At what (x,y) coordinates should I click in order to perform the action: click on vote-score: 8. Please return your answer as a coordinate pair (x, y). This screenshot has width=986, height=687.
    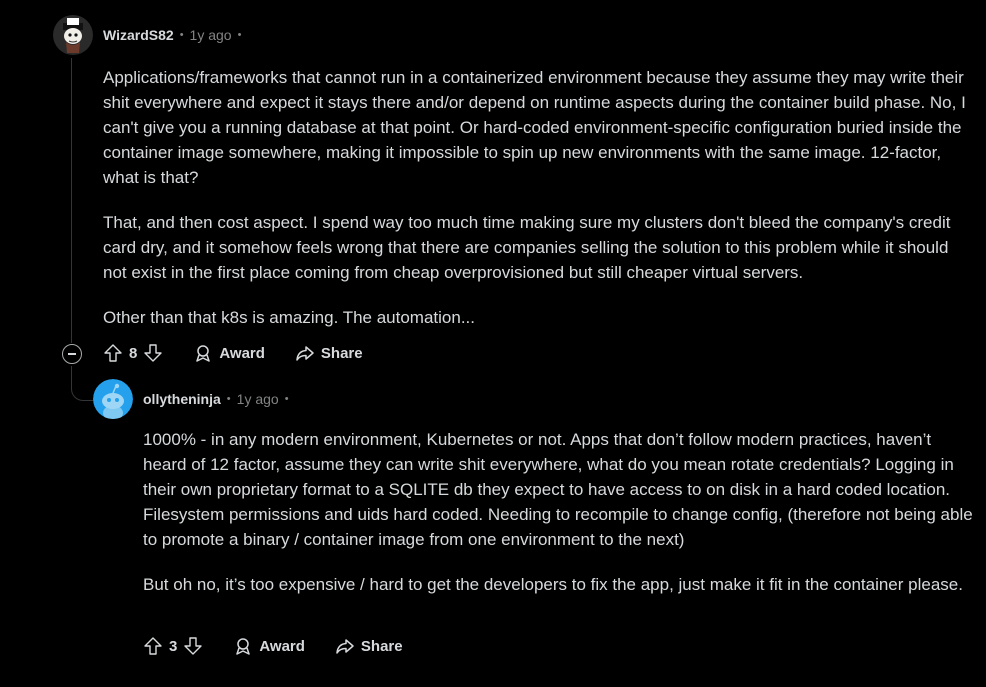
    Looking at the image, I should click on (133, 353).